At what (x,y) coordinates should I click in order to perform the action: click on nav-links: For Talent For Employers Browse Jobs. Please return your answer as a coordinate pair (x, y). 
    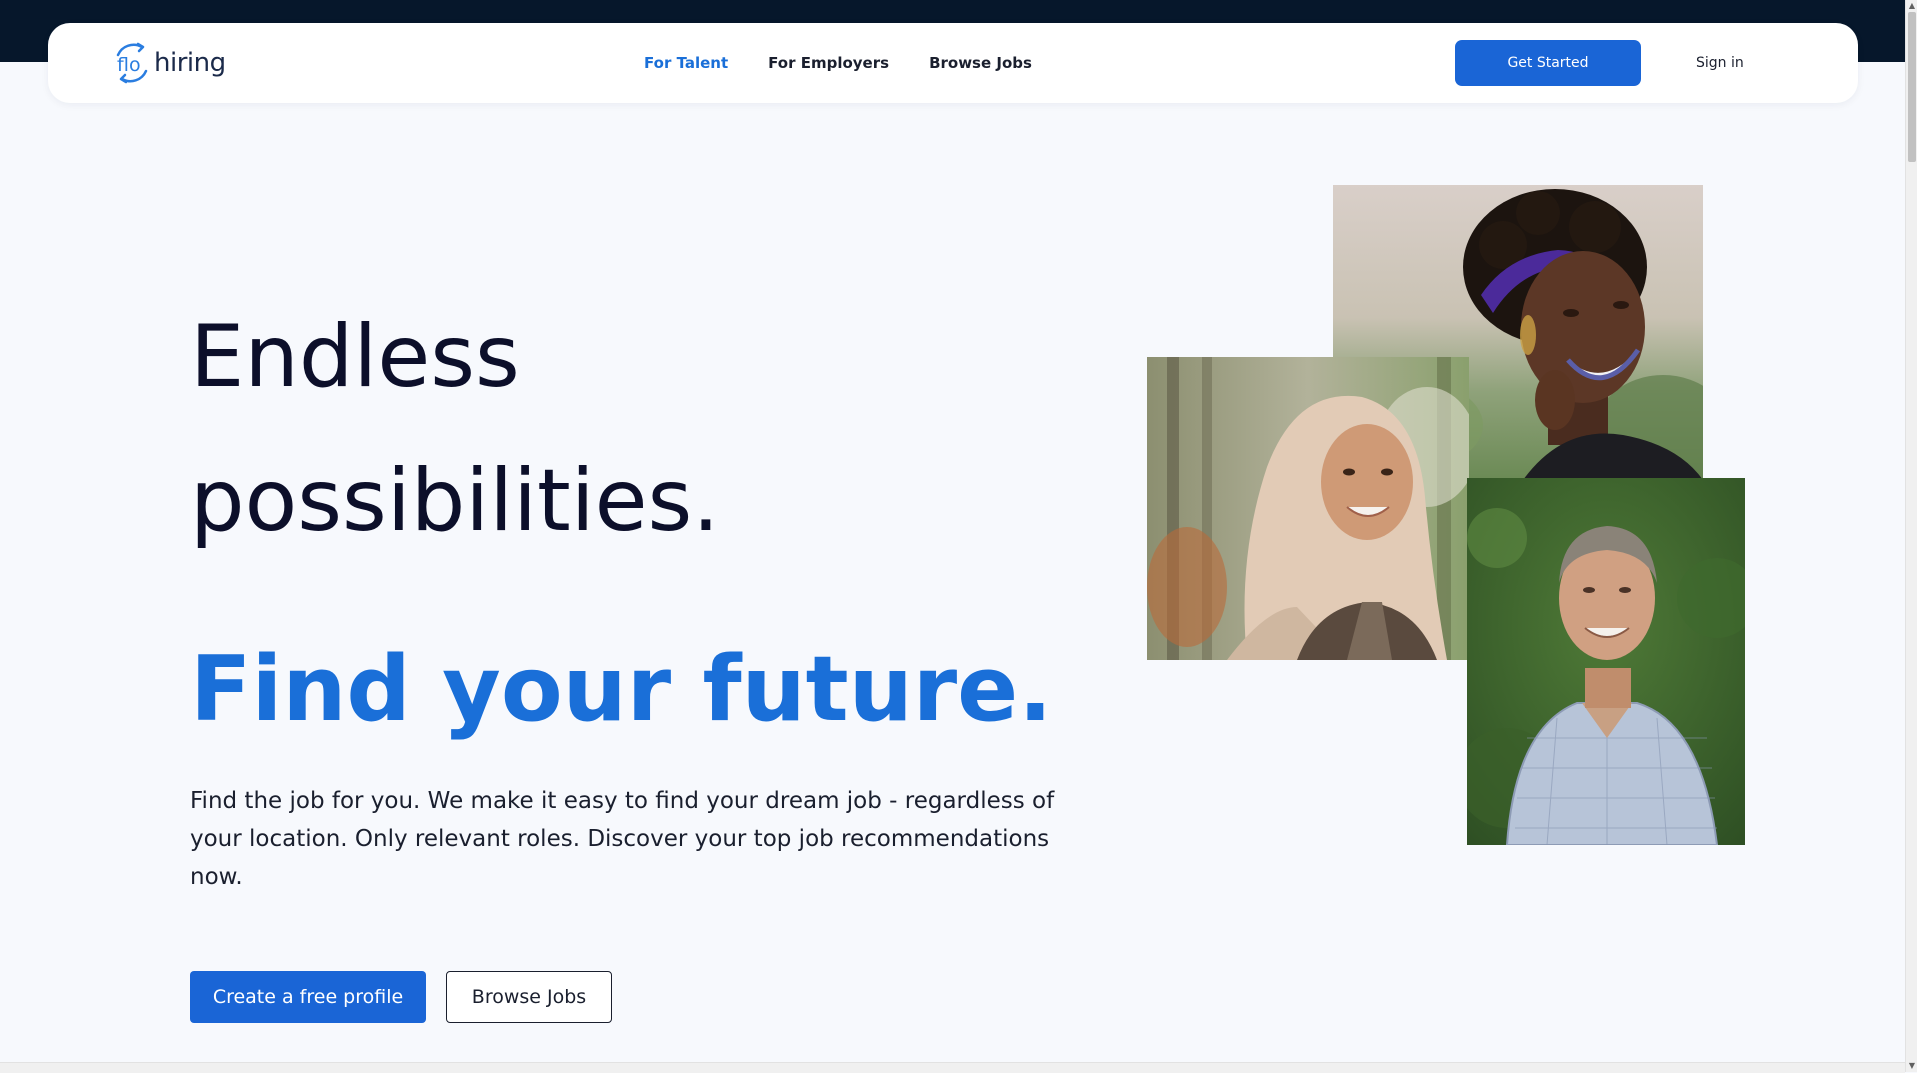
    Looking at the image, I should click on (858, 63).